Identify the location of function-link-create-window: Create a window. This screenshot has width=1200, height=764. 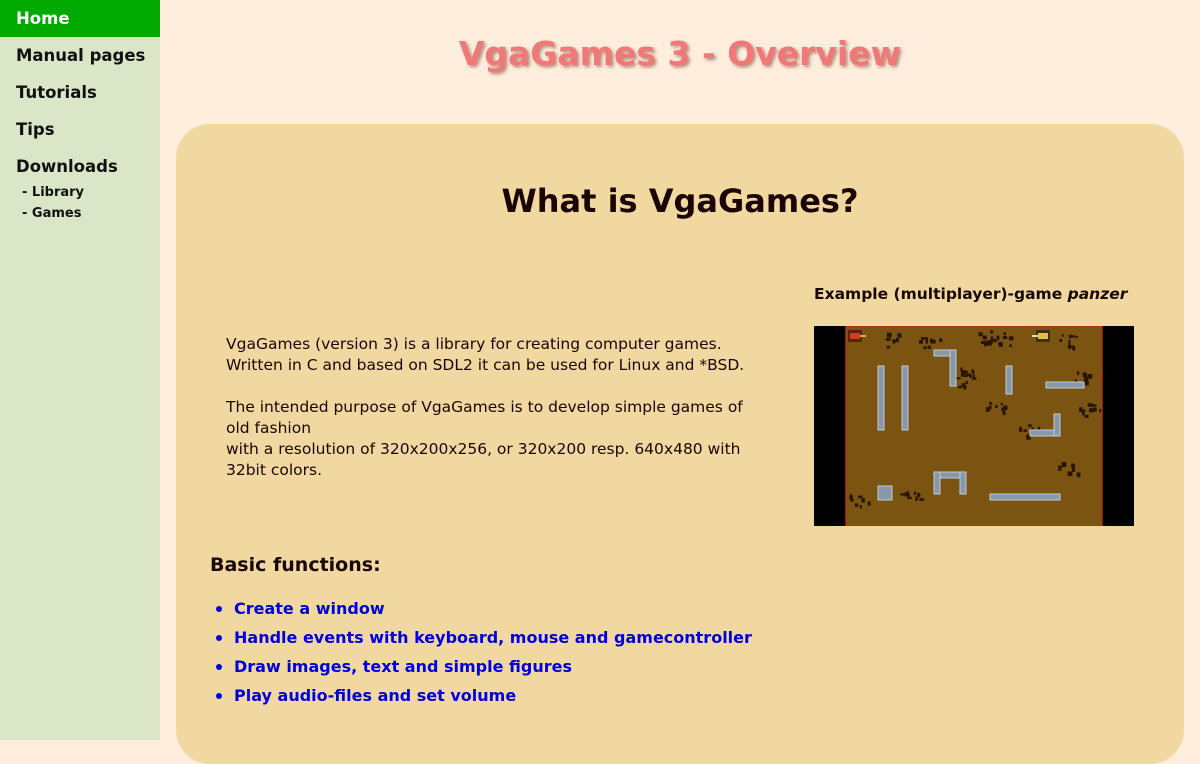
(309, 608).